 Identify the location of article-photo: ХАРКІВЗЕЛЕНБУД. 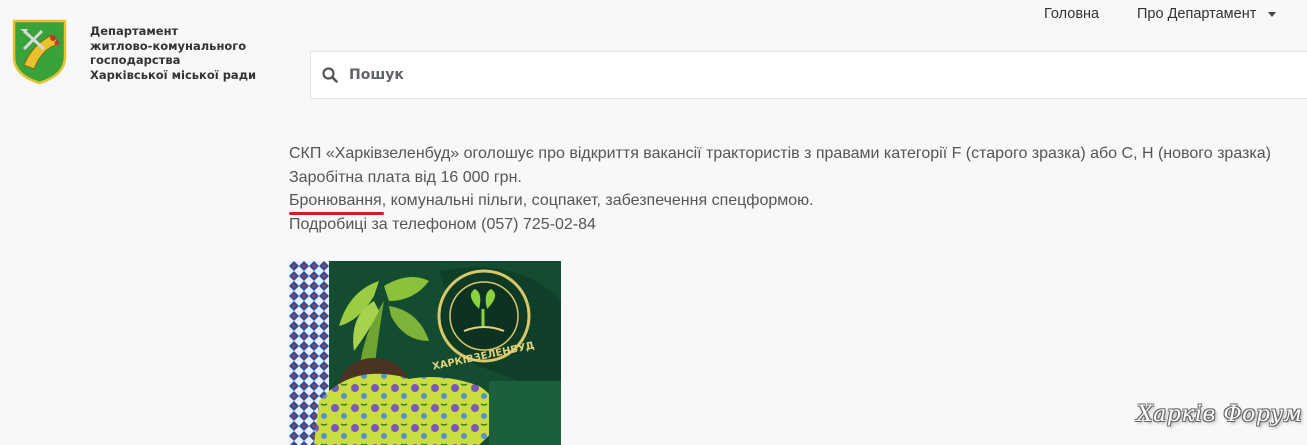
(425, 353).